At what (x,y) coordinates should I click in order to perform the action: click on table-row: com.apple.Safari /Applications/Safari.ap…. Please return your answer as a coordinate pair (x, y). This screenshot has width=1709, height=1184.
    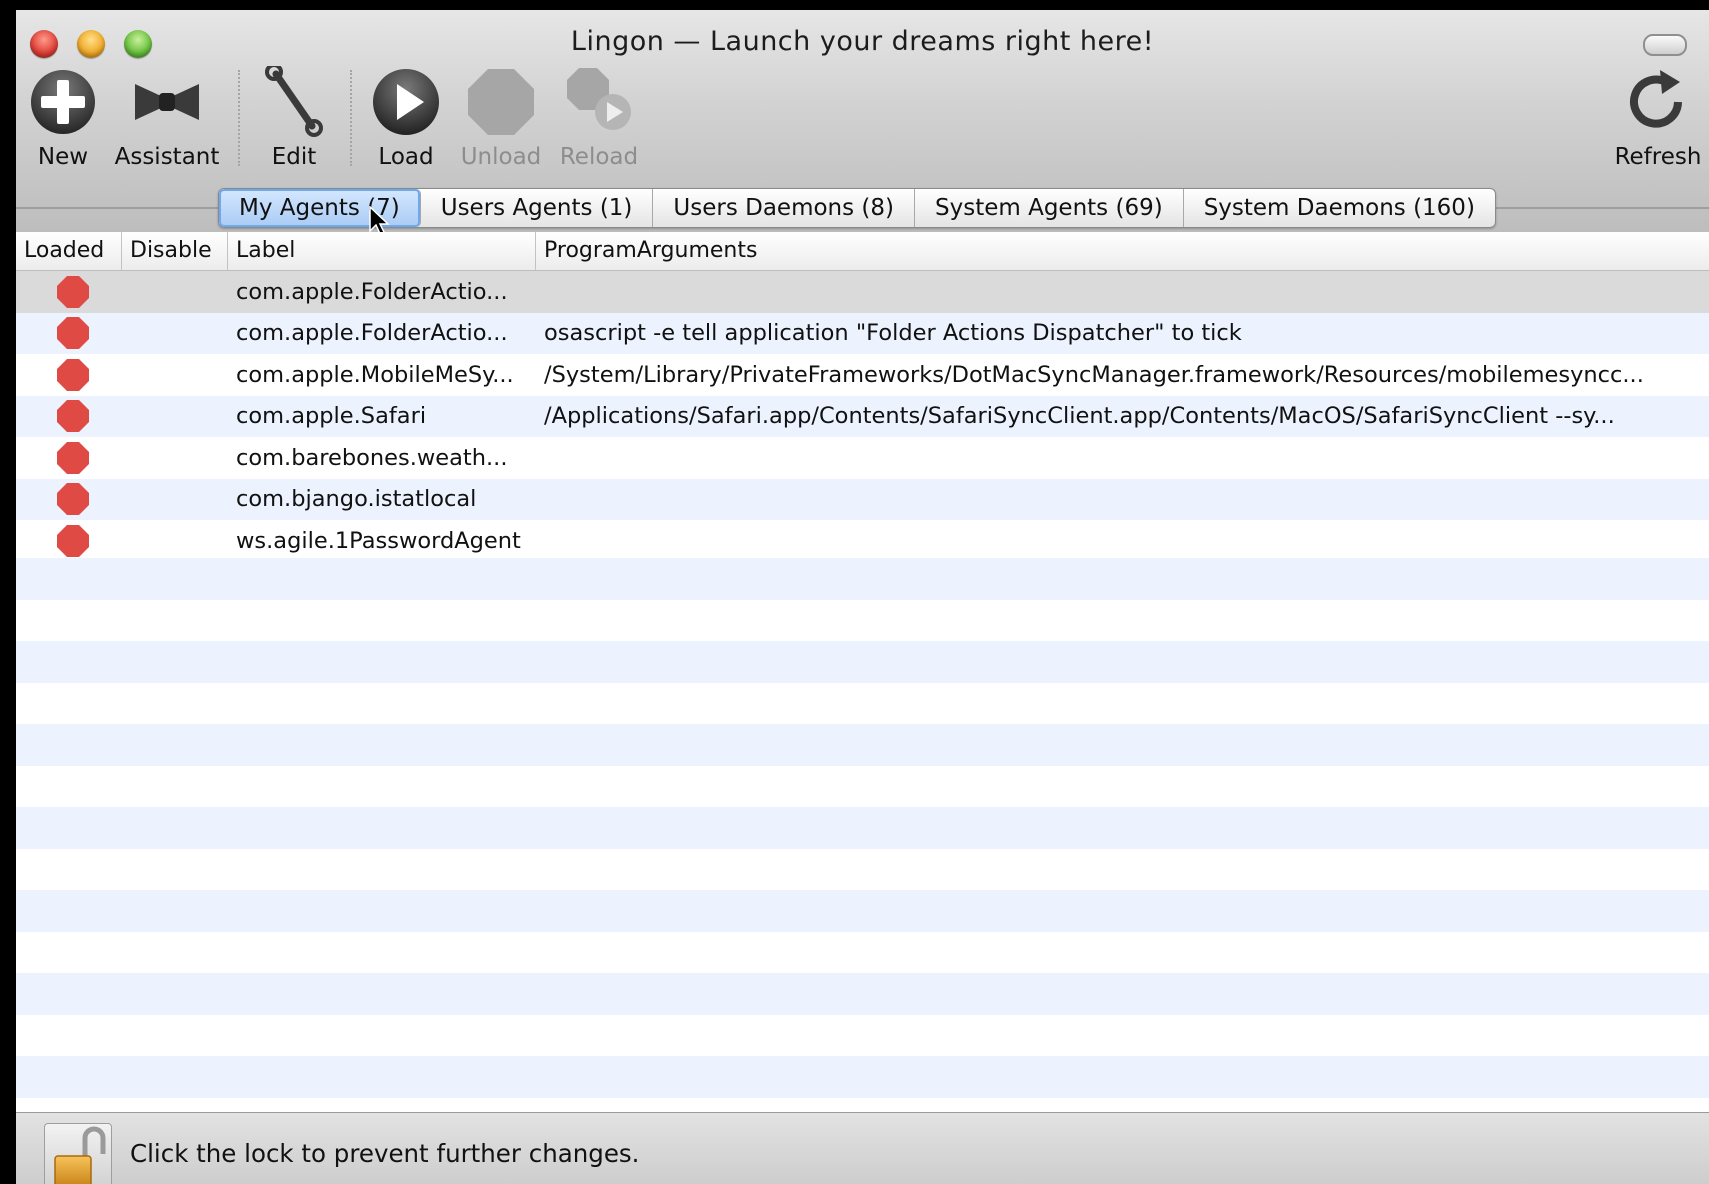
    Looking at the image, I should click on (862, 416).